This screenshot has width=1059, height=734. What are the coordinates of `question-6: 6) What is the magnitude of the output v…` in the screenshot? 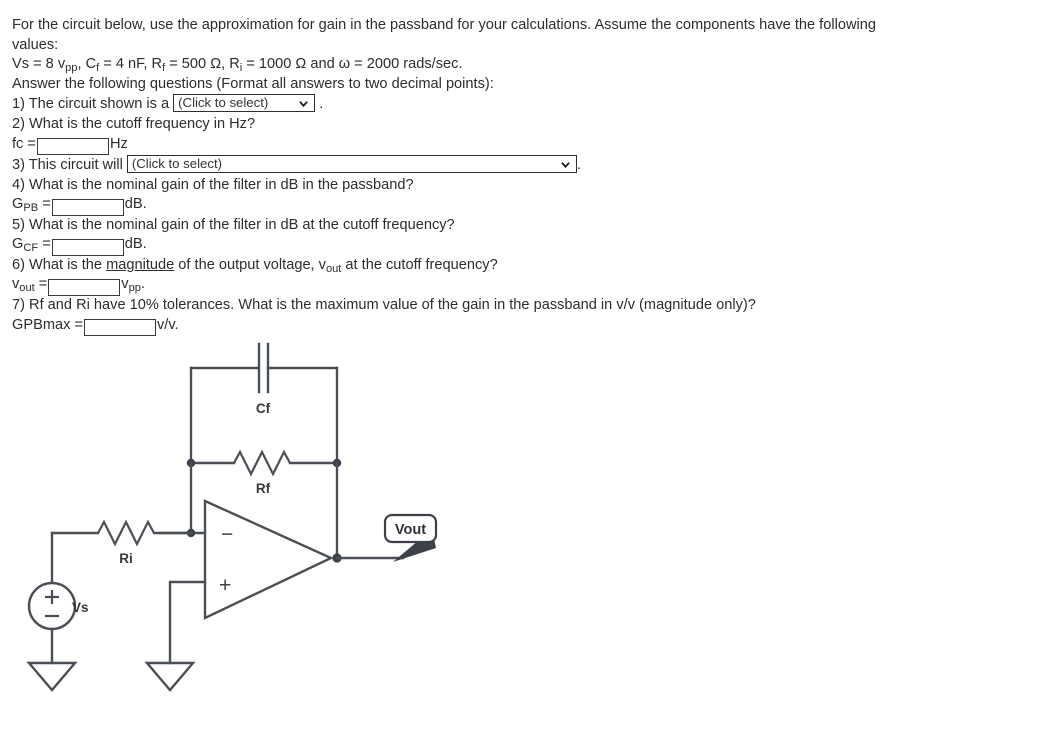 It's located at (529, 266).